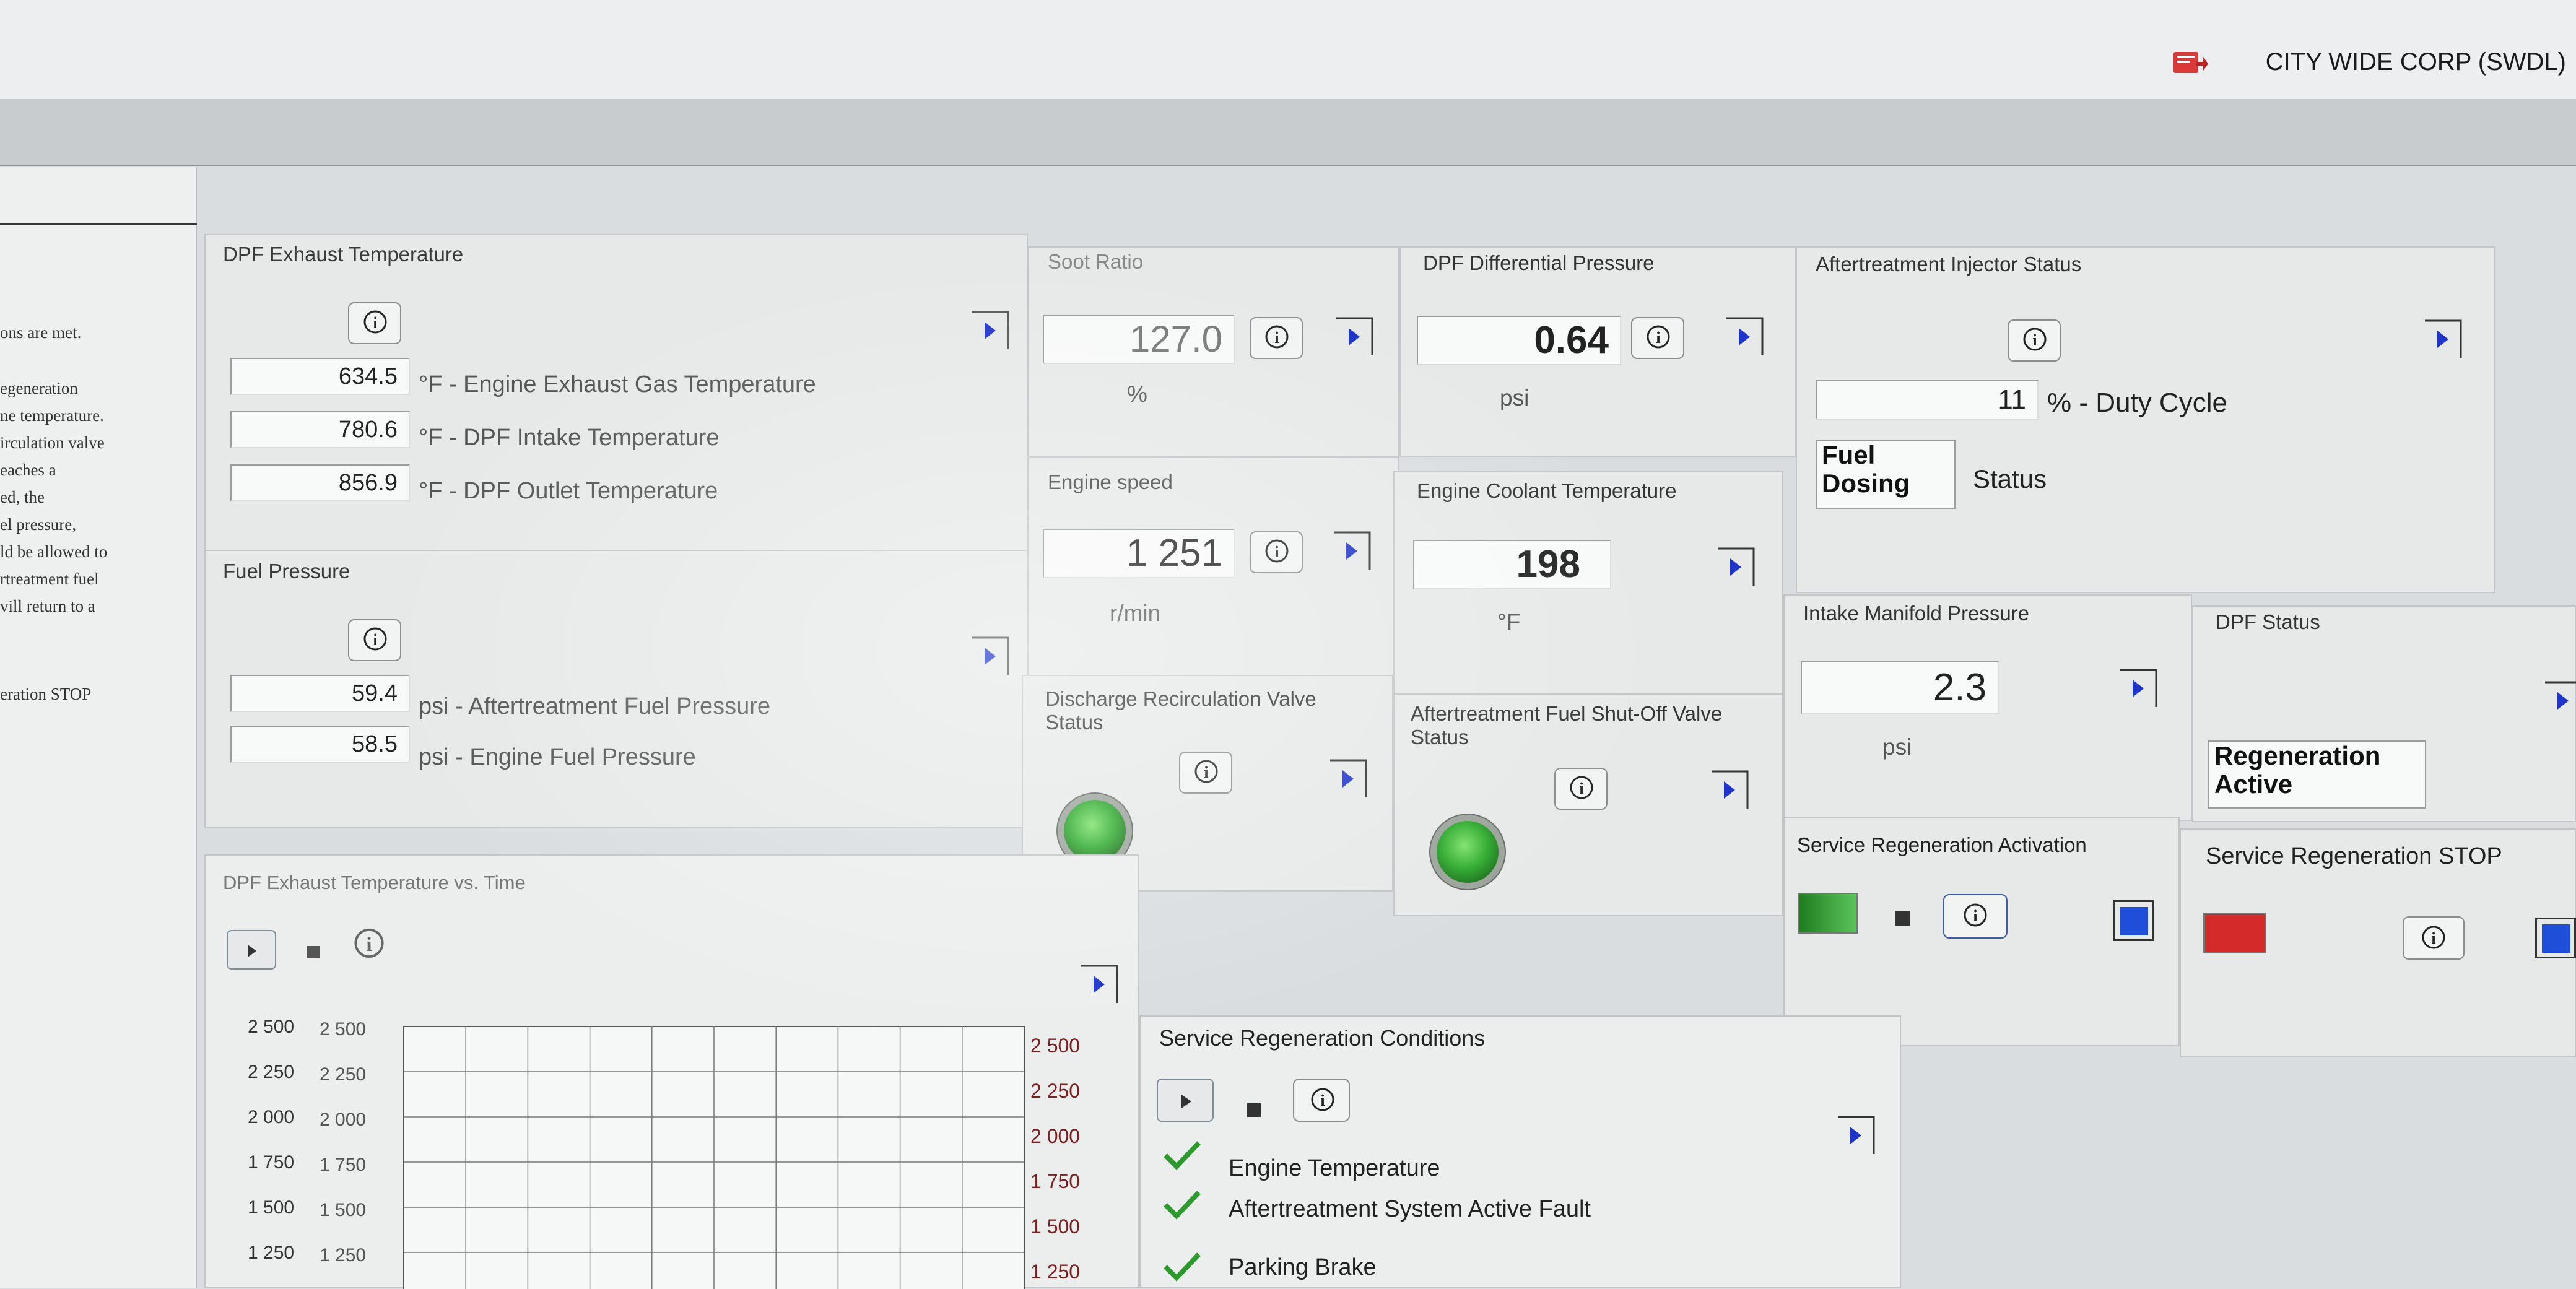 Image resolution: width=2576 pixels, height=1289 pixels. Describe the element at coordinates (1096, 261) in the screenshot. I see `panel-title: Soot Ratio` at that location.